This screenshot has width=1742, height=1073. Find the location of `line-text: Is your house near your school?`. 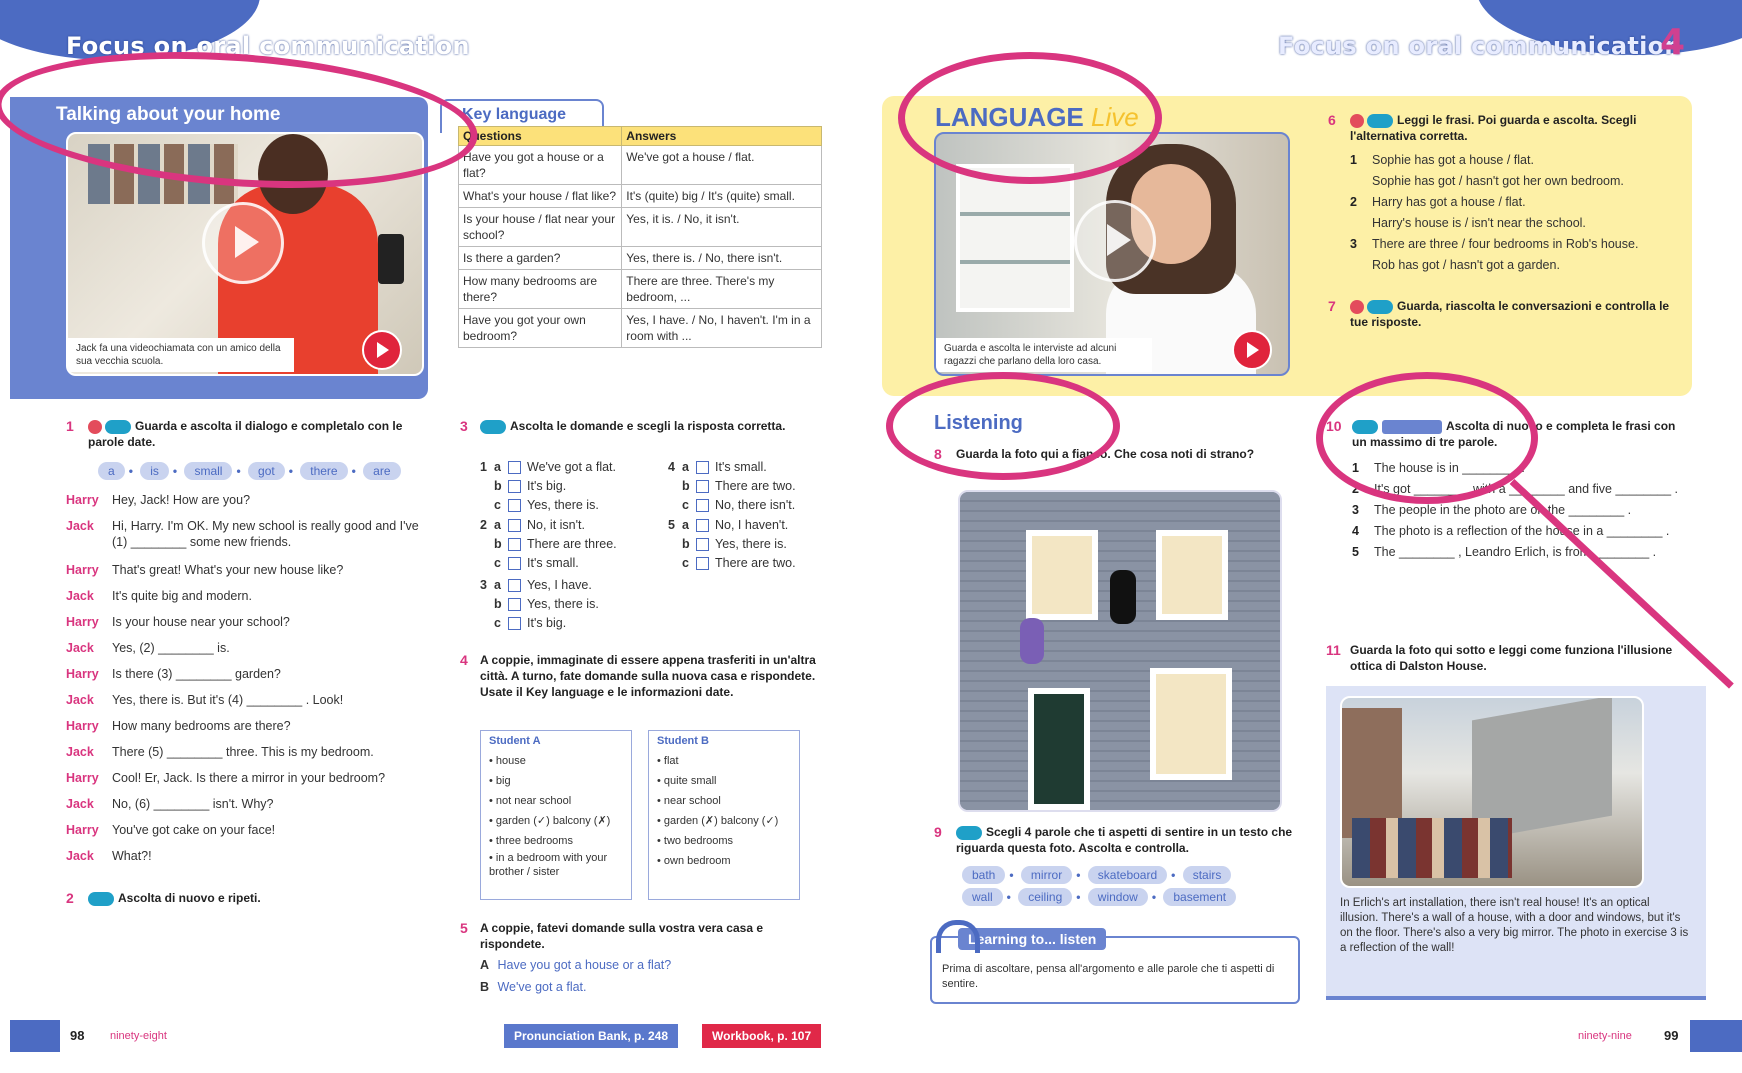

line-text: Is your house near your school? is located at coordinates (201, 622).